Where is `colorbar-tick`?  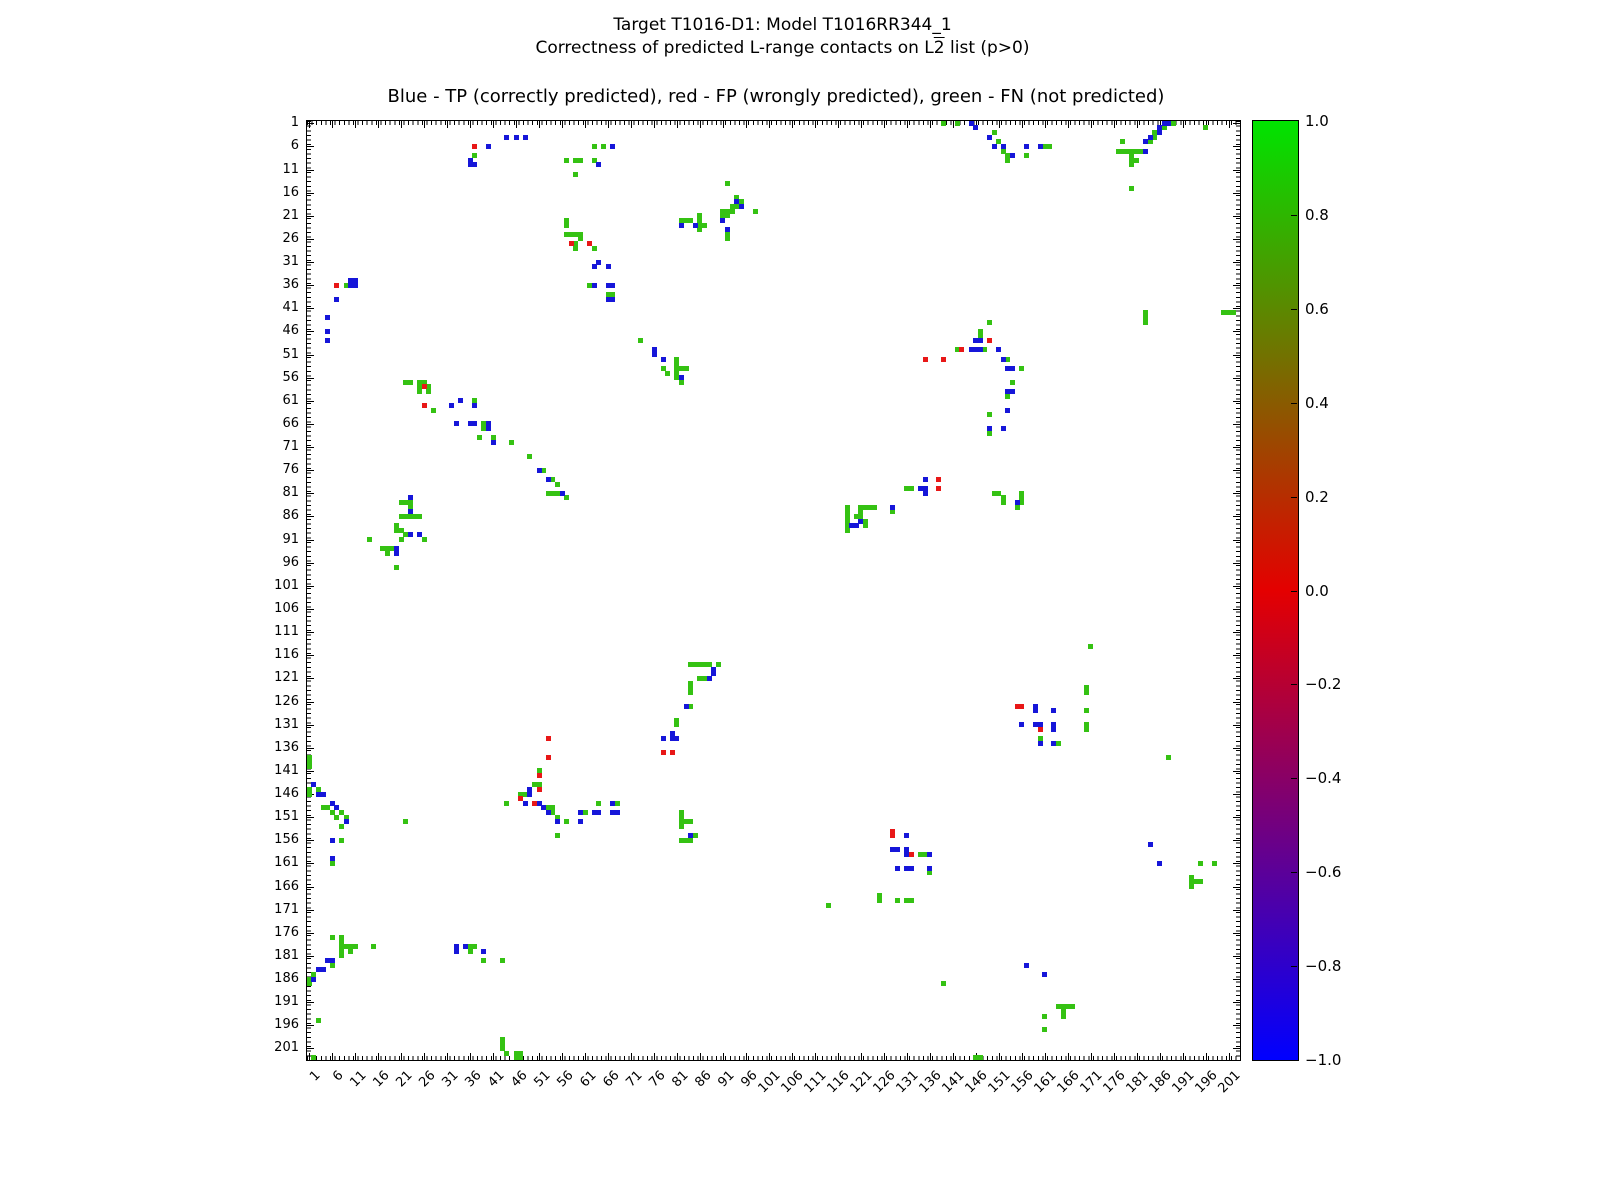 colorbar-tick is located at coordinates (1294, 591).